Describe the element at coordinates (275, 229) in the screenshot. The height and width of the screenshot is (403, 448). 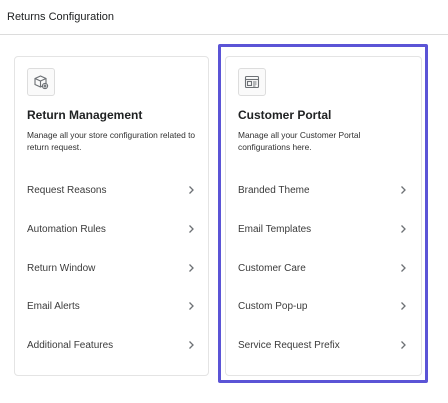
I see `menu-item-label: Email Templates` at that location.